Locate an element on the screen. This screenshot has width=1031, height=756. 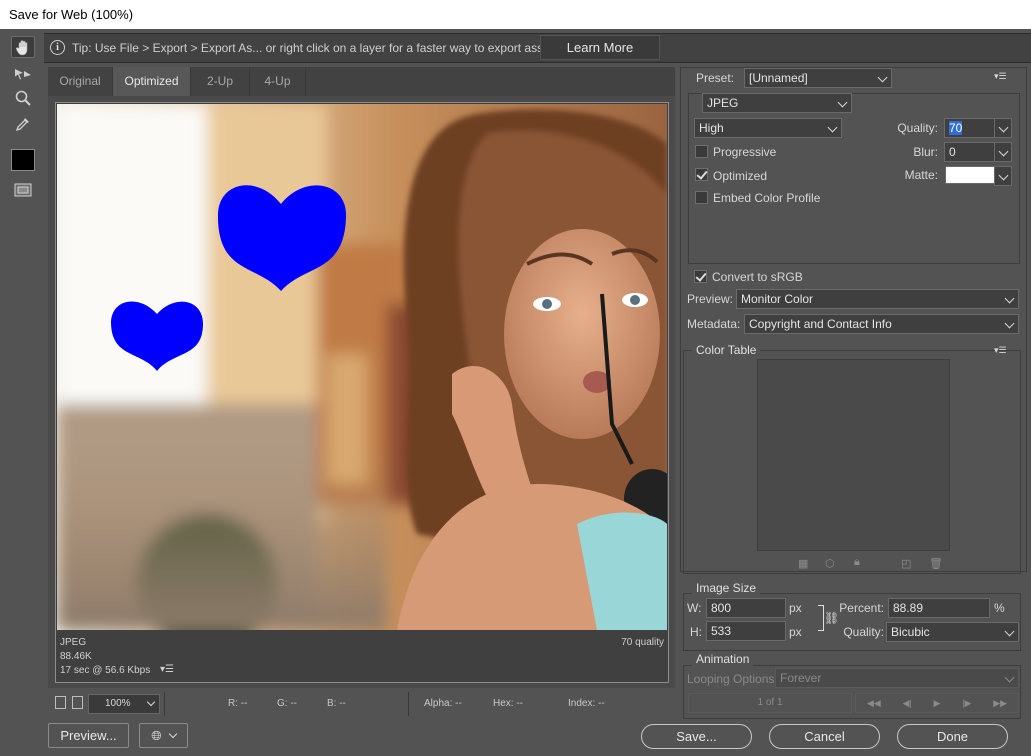
done-button: Done is located at coordinates (952, 736).